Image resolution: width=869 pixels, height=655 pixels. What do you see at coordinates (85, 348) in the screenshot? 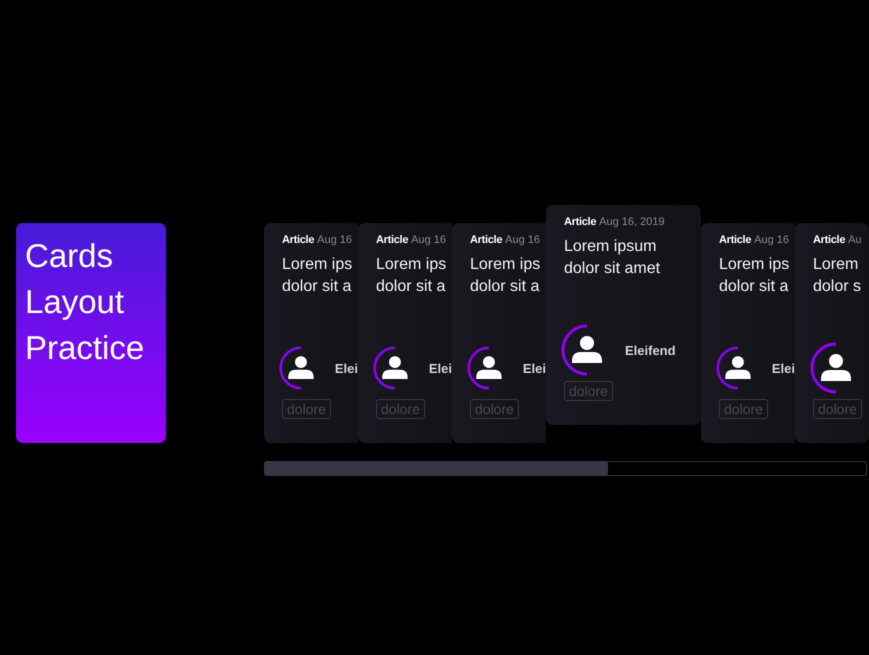
I see `title-line: Practice` at bounding box center [85, 348].